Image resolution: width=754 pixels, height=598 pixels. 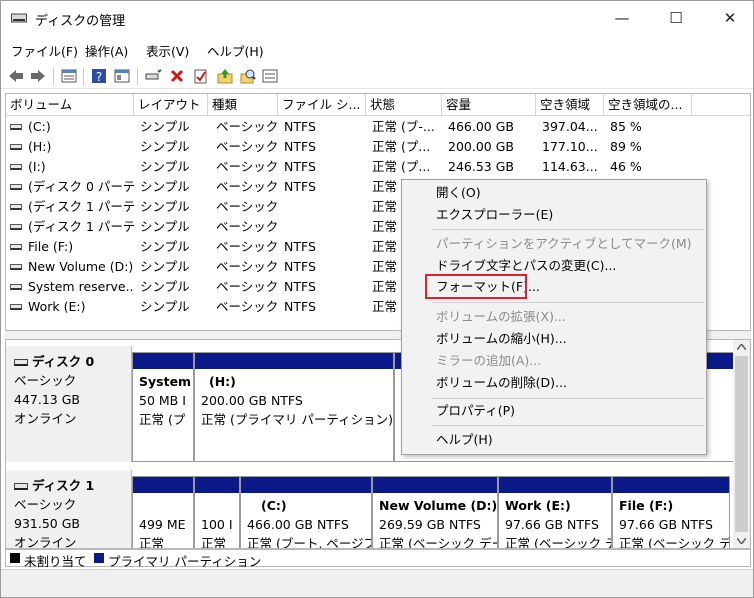 I want to click on menu-help: ヘルプ(H), so click(x=235, y=50).